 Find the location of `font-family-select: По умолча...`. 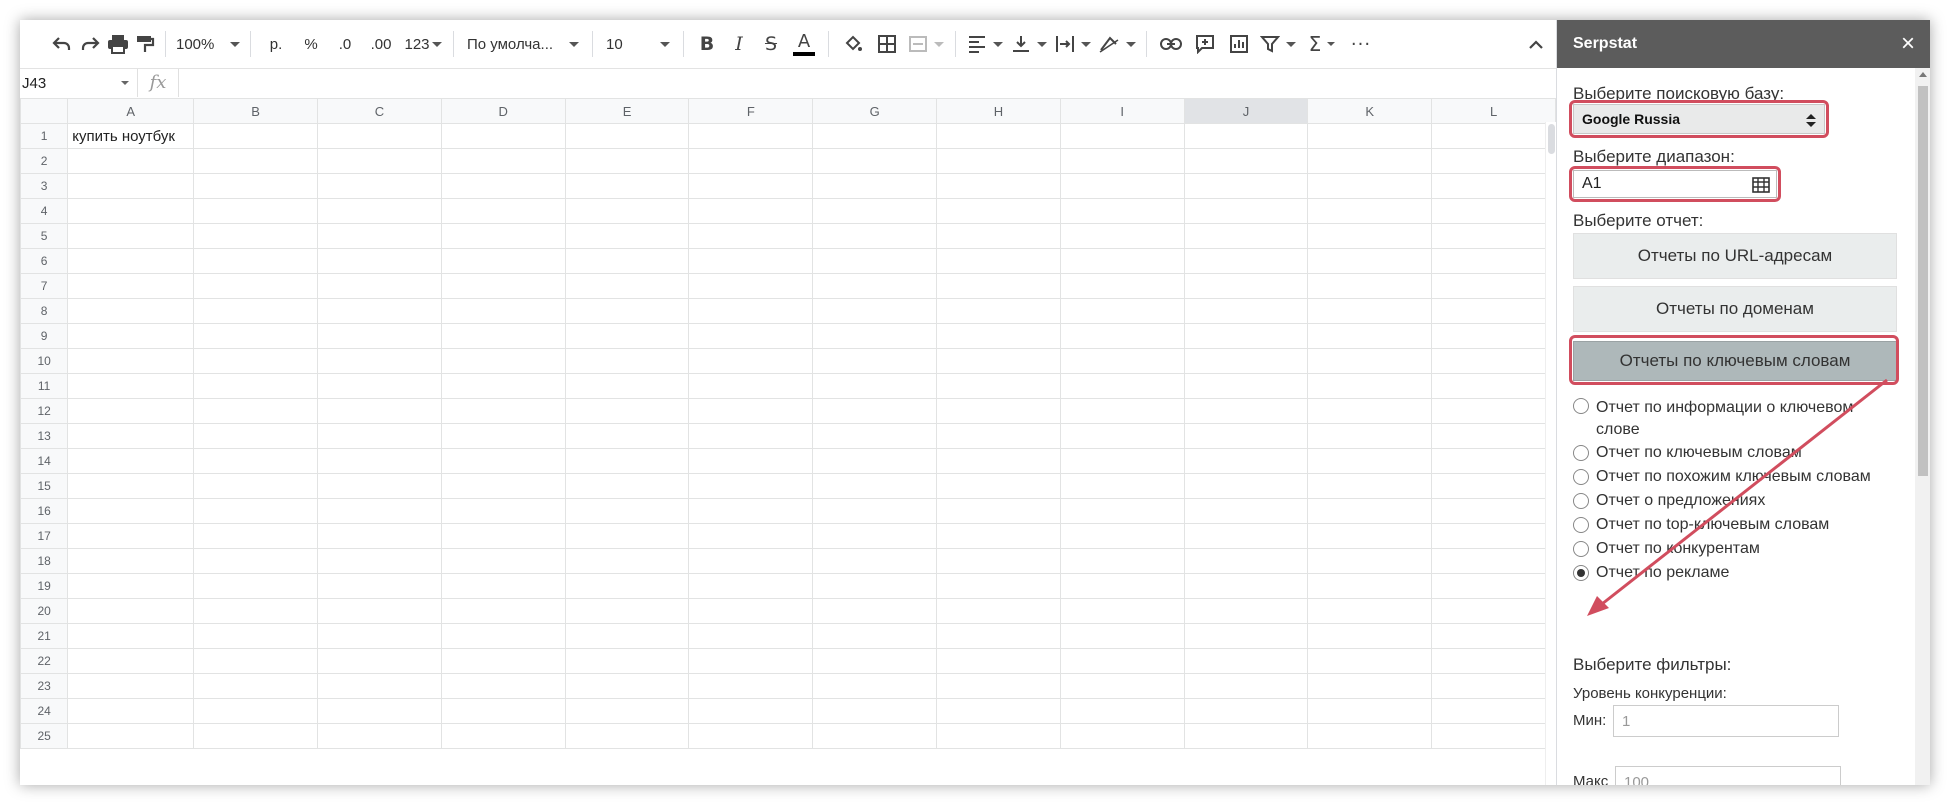

font-family-select: По умолча... is located at coordinates (523, 44).